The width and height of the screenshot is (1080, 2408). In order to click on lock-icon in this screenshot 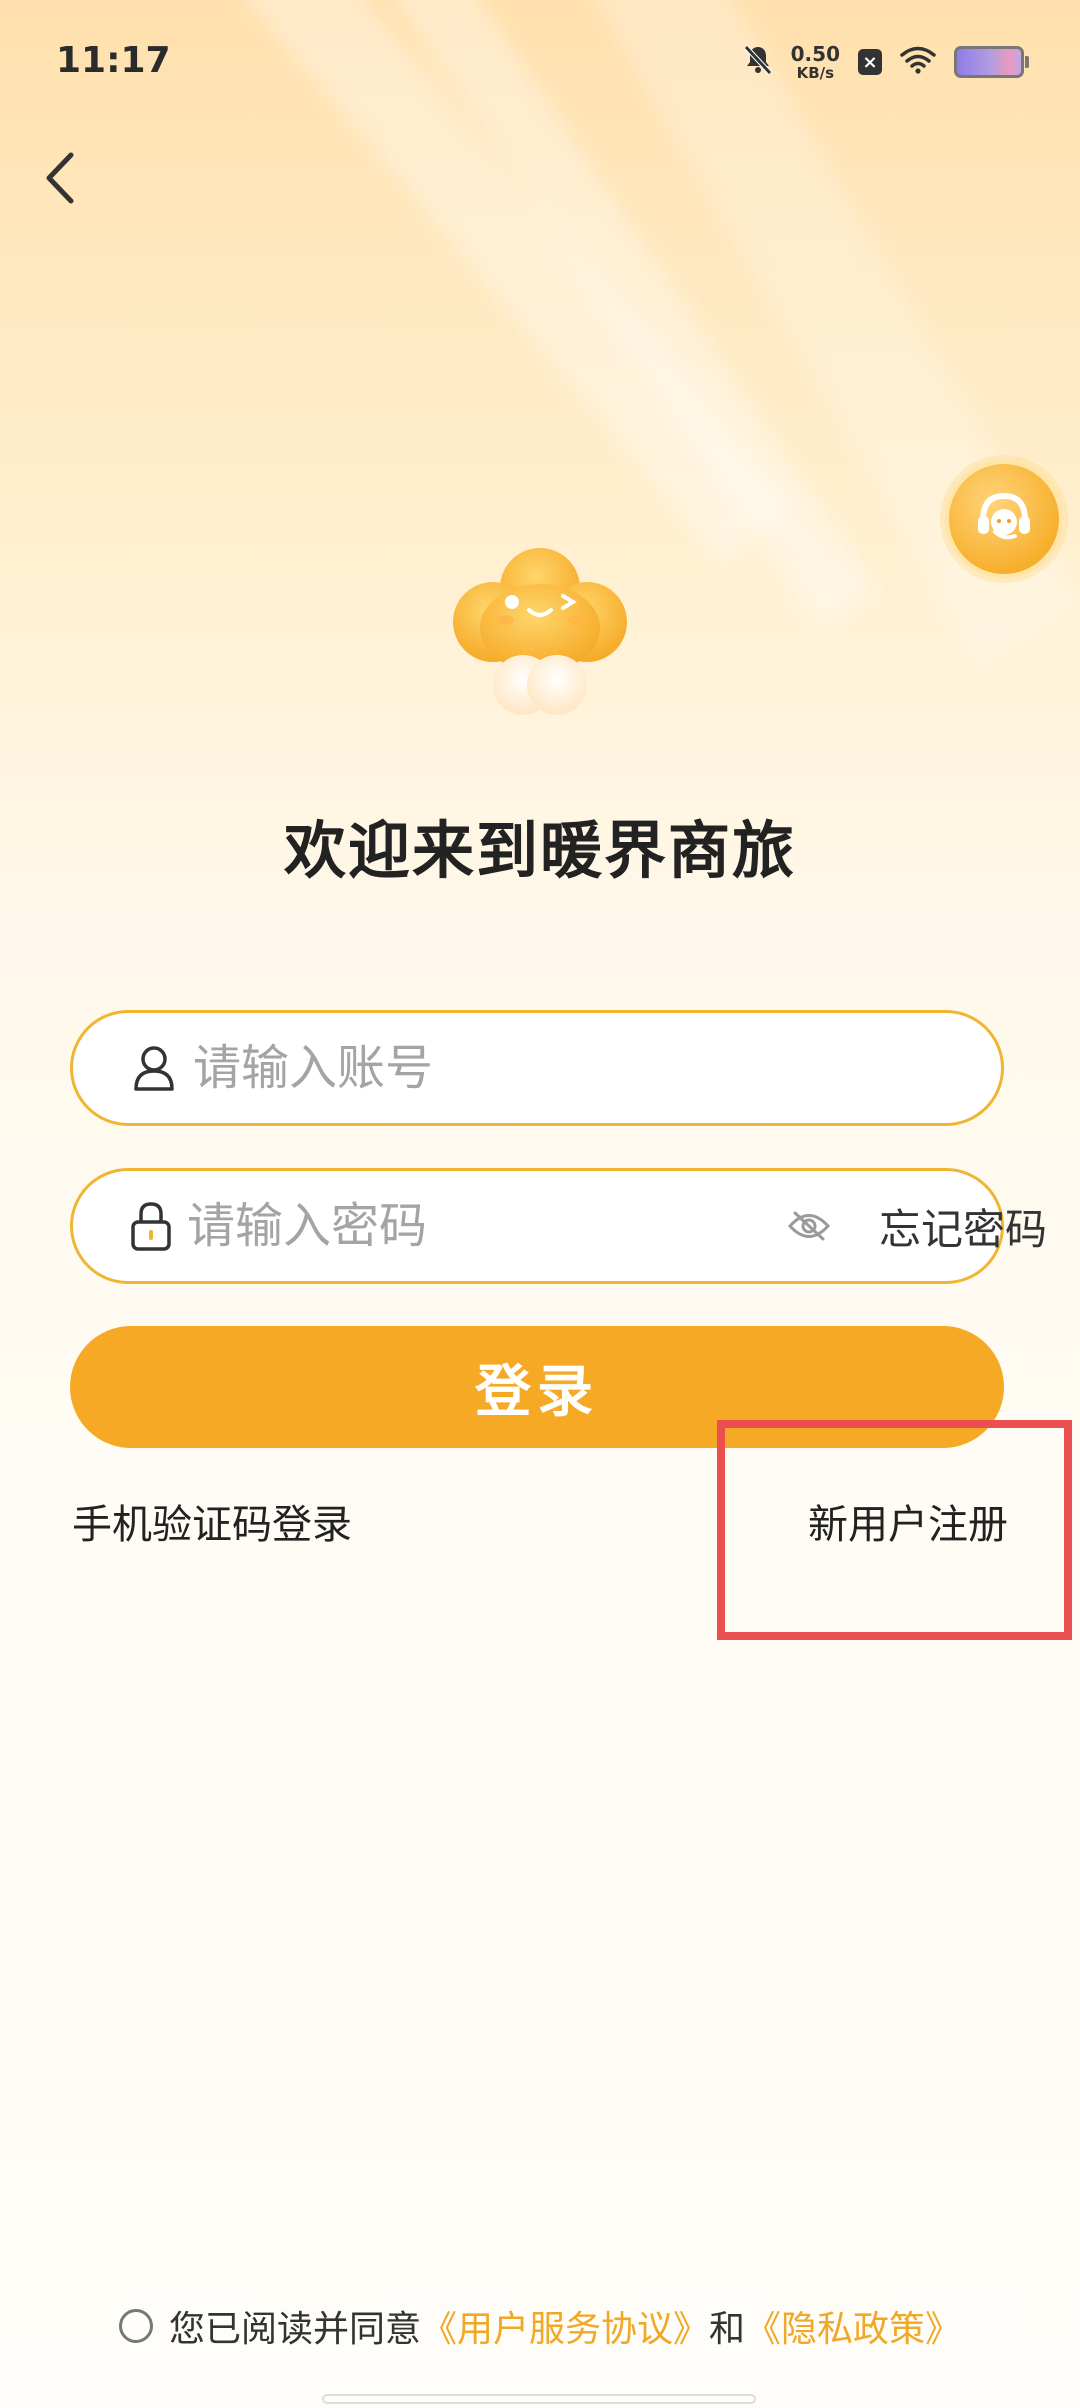, I will do `click(151, 1226)`.